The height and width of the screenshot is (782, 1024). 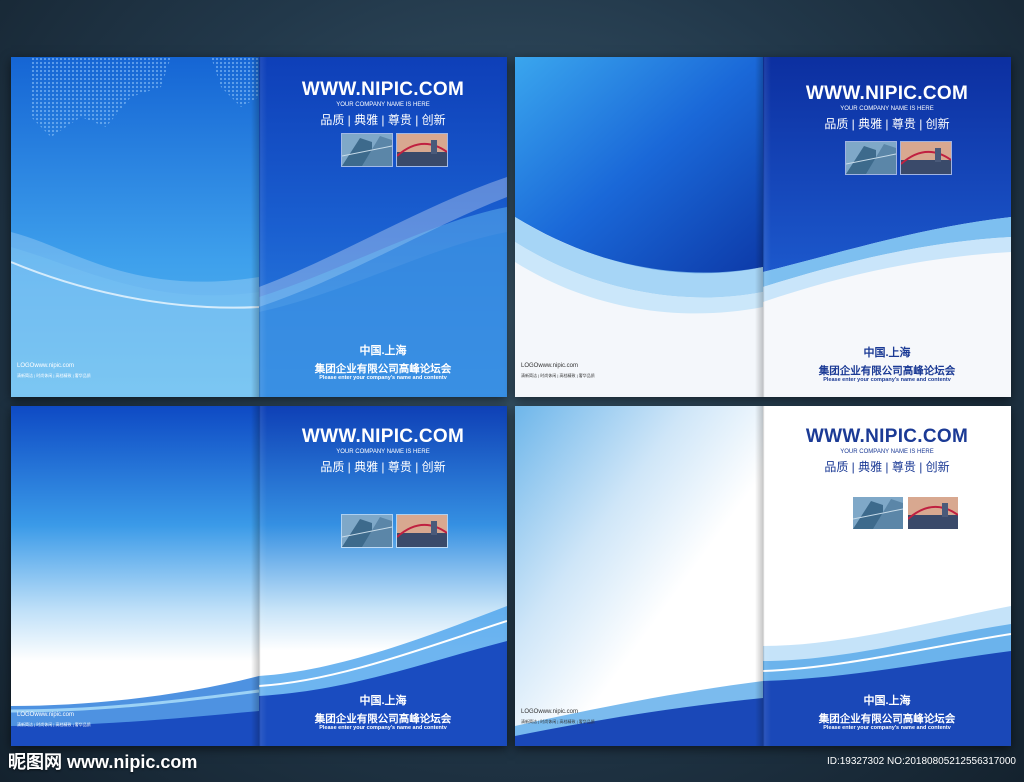 What do you see at coordinates (921, 761) in the screenshot?
I see `watermark-id: ID:19327302 NO:20180805212556317000` at bounding box center [921, 761].